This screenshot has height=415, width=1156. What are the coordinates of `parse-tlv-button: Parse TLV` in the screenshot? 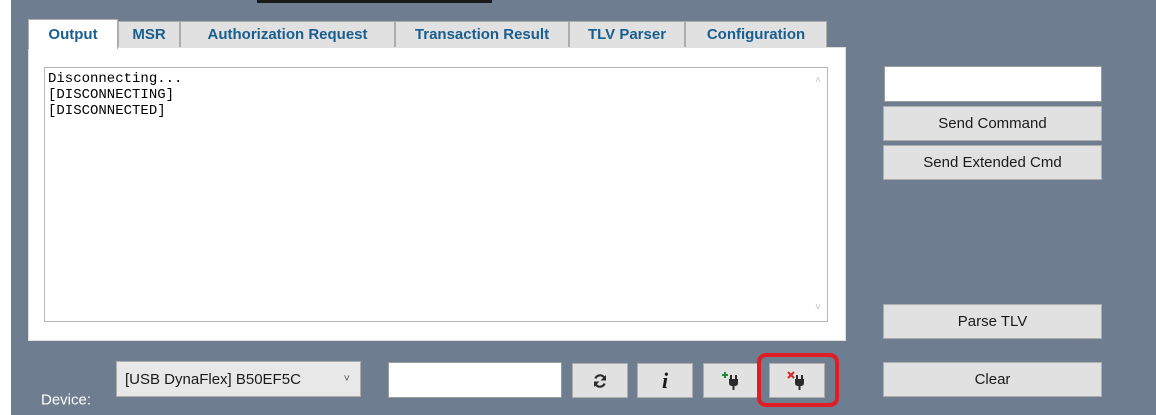 It's located at (992, 321).